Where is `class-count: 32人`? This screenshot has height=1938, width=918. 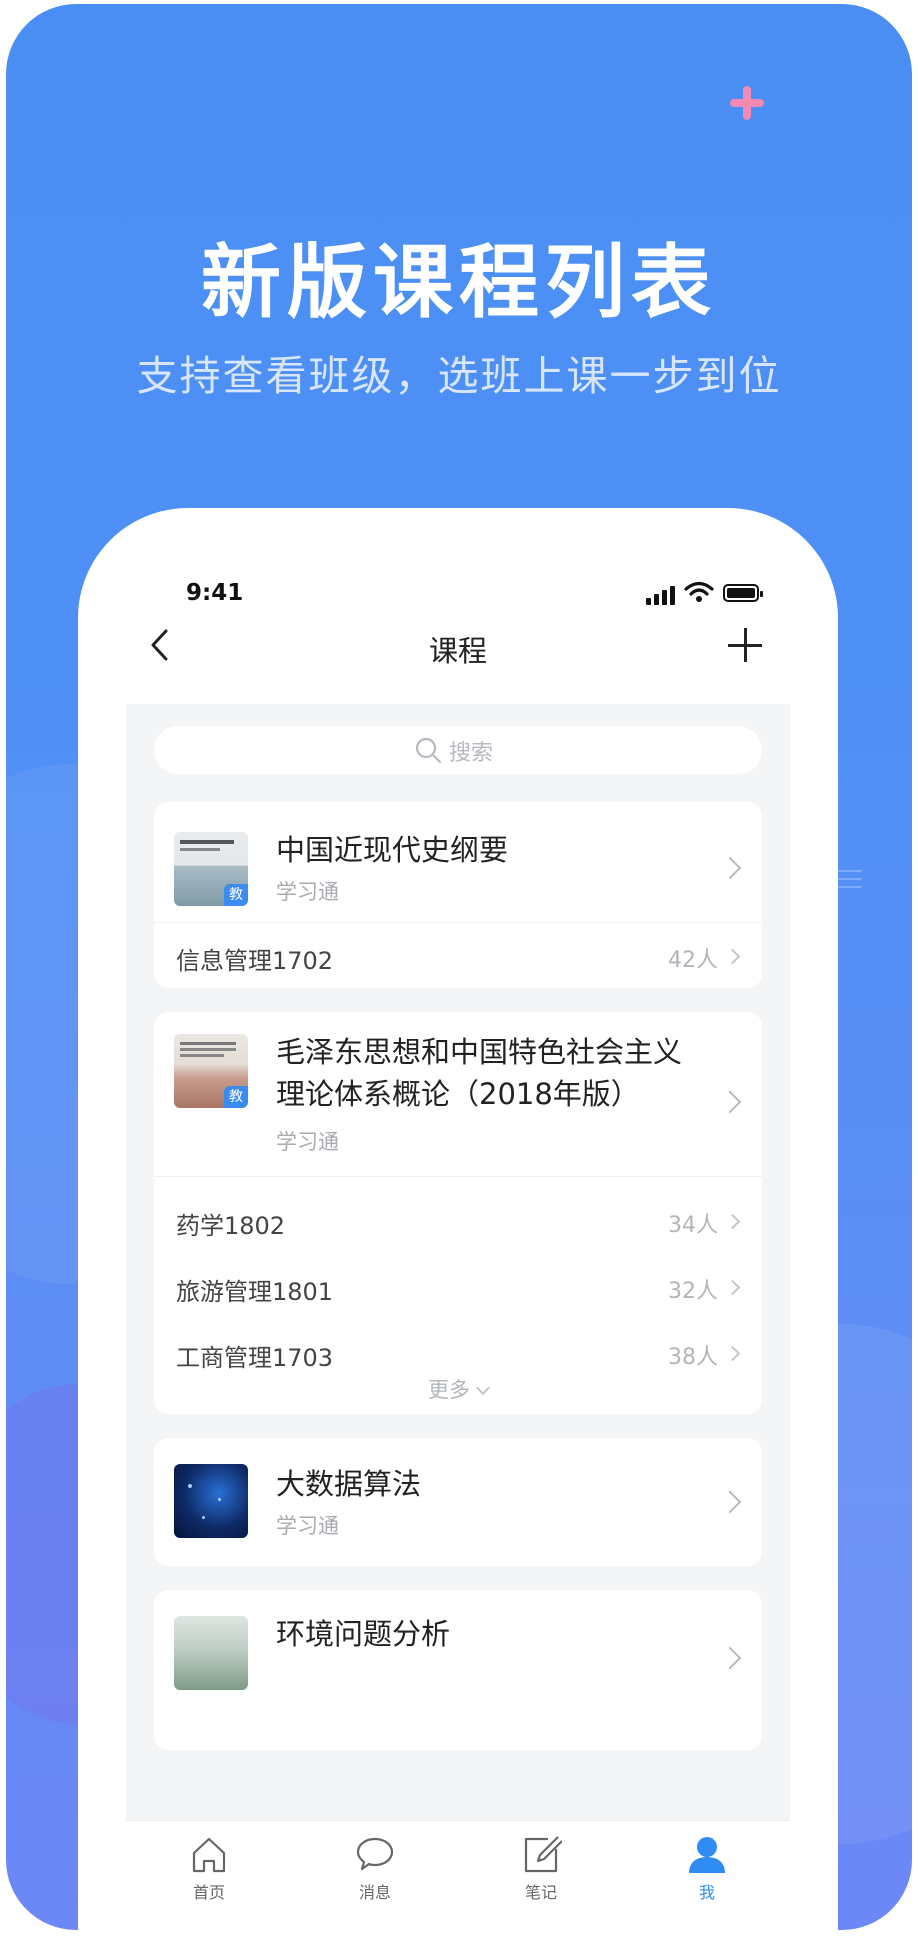
class-count: 32人 is located at coordinates (693, 1291).